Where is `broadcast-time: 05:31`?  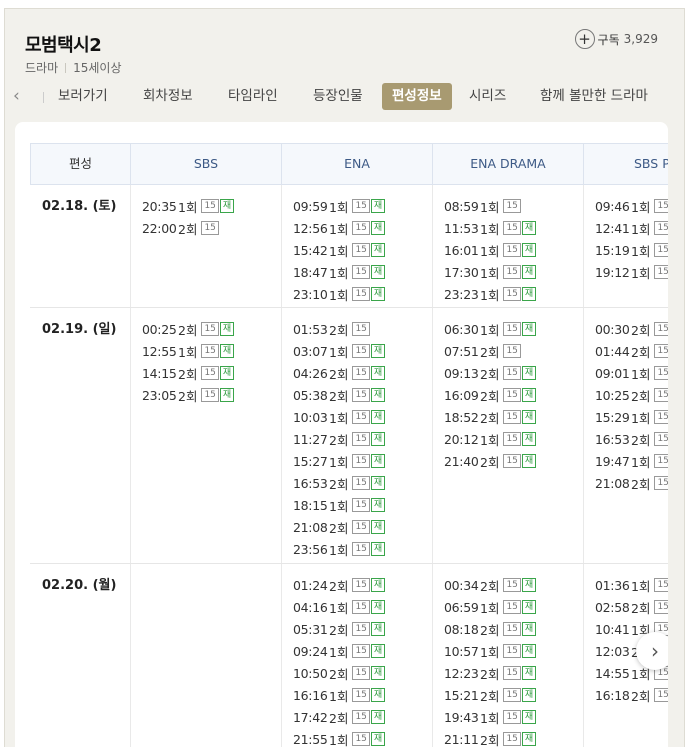 broadcast-time: 05:31 is located at coordinates (310, 629).